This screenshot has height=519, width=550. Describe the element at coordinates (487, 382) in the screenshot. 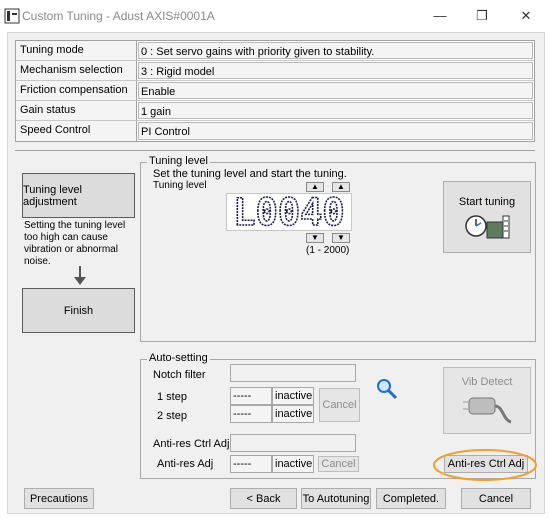

I see `vib-detect-label: Vib Detect` at that location.